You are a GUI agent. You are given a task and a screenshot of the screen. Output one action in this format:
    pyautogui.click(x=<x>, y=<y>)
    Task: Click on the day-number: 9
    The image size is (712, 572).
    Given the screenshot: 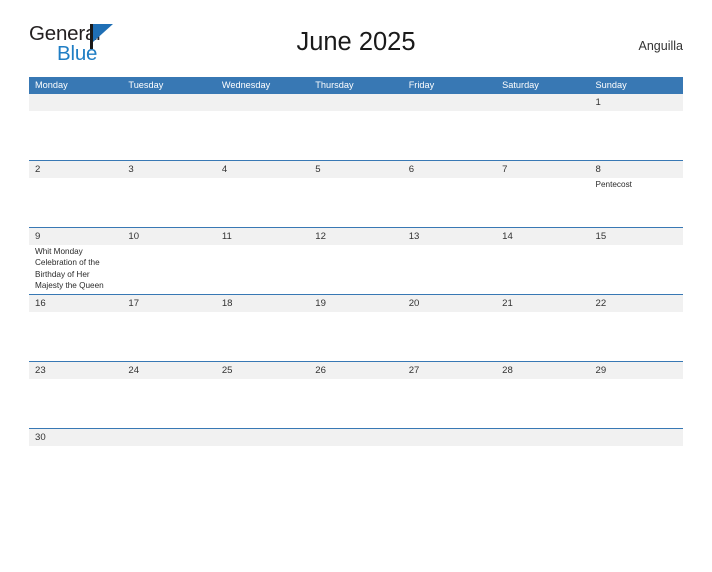 What is the action you would take?
    pyautogui.click(x=38, y=236)
    